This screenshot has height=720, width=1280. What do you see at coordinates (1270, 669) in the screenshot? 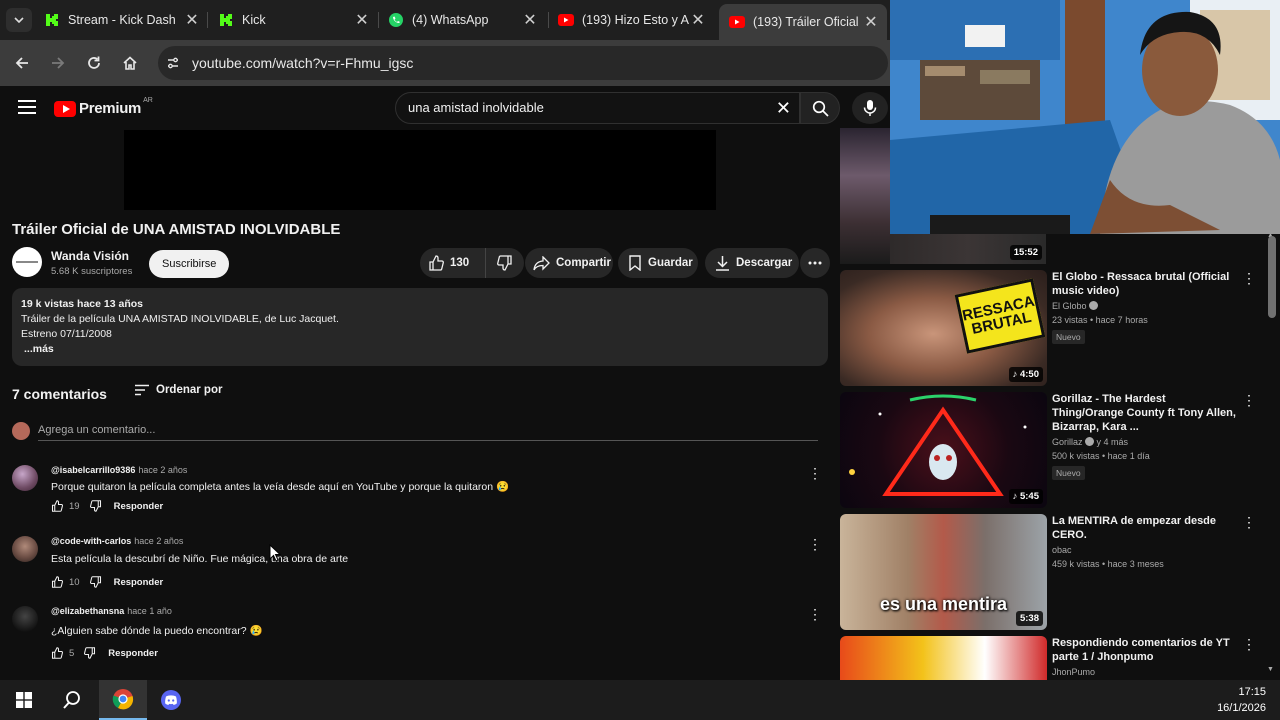
I see `scroll-down-arrow-icon: ▼` at bounding box center [1270, 669].